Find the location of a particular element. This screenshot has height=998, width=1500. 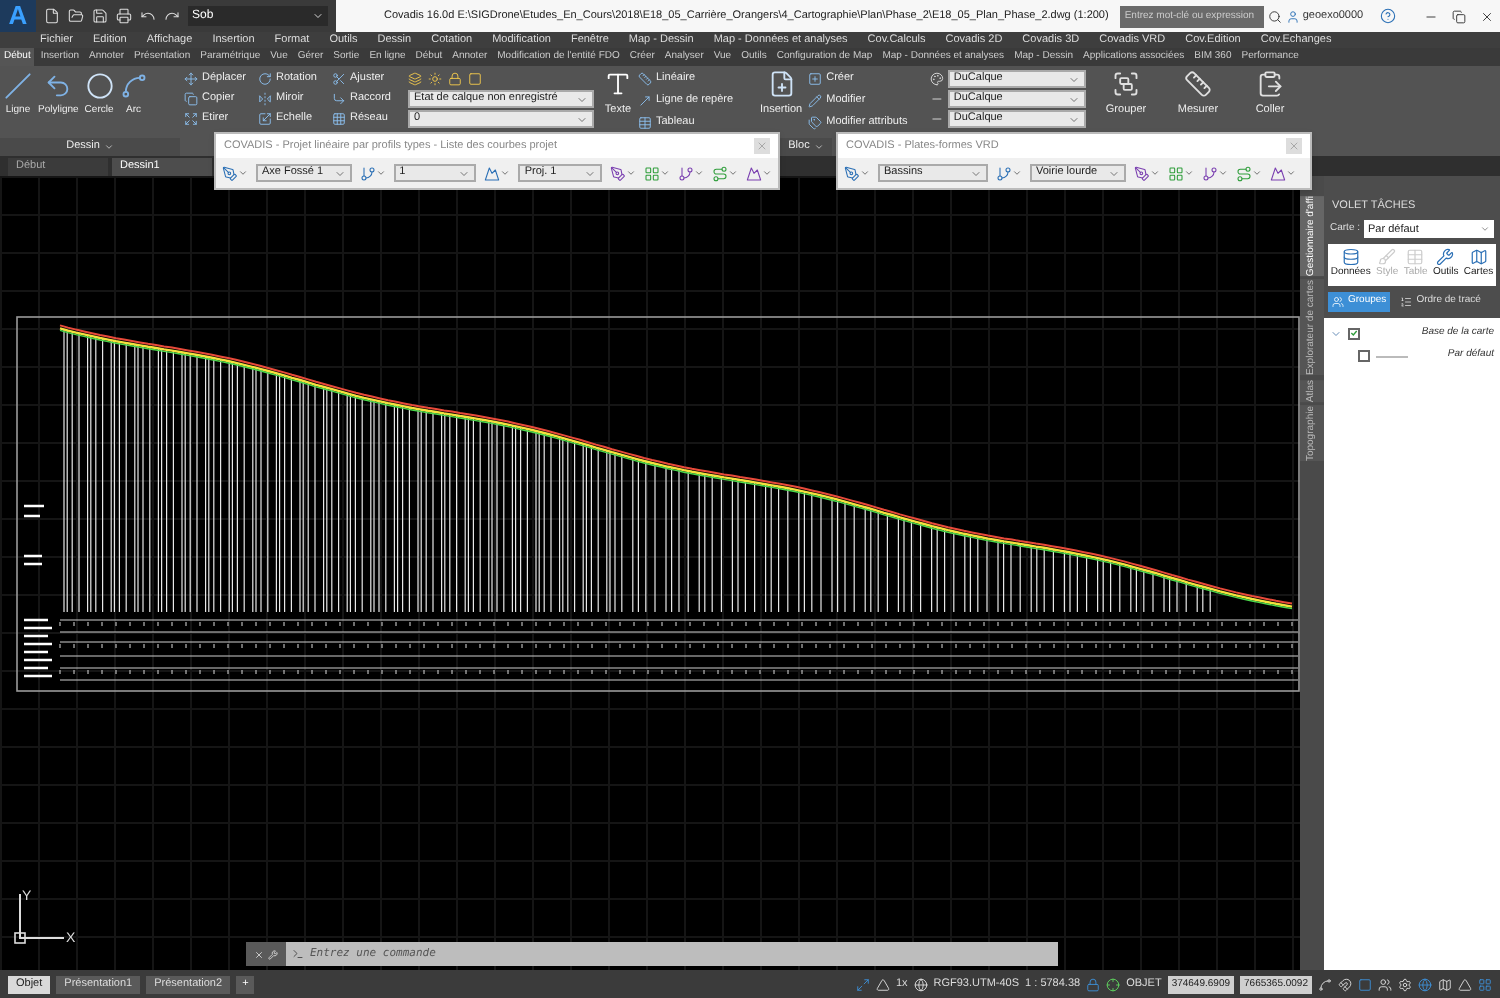

circle-icon is located at coordinates (99, 86).